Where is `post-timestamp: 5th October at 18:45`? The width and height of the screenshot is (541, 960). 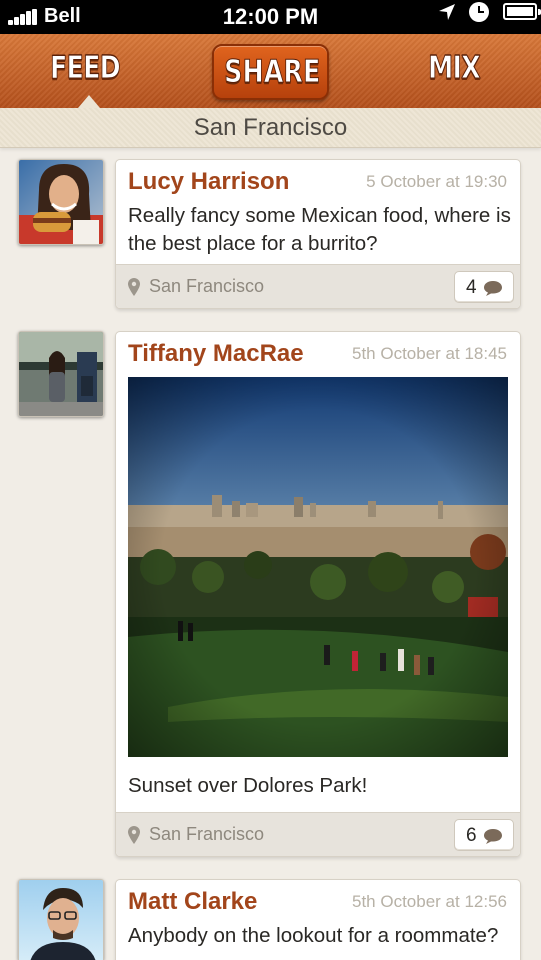 post-timestamp: 5th October at 18:45 is located at coordinates (429, 353).